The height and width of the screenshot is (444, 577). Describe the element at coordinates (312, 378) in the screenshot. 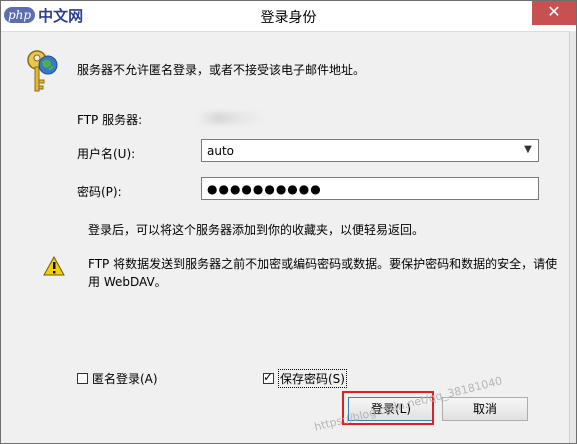

I see `save-password-checkbox-label: 保存密码(S)` at that location.